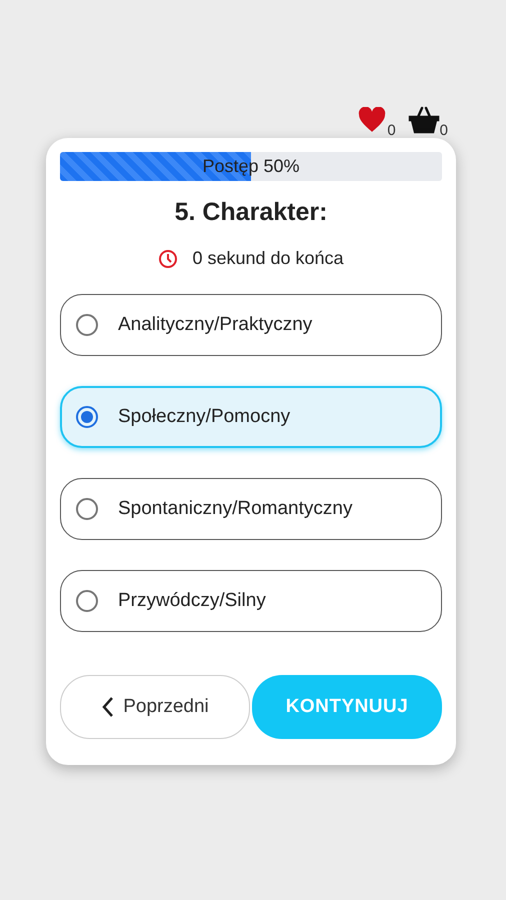  I want to click on answer-option: Spontaniczny/Romantyczny, so click(251, 509).